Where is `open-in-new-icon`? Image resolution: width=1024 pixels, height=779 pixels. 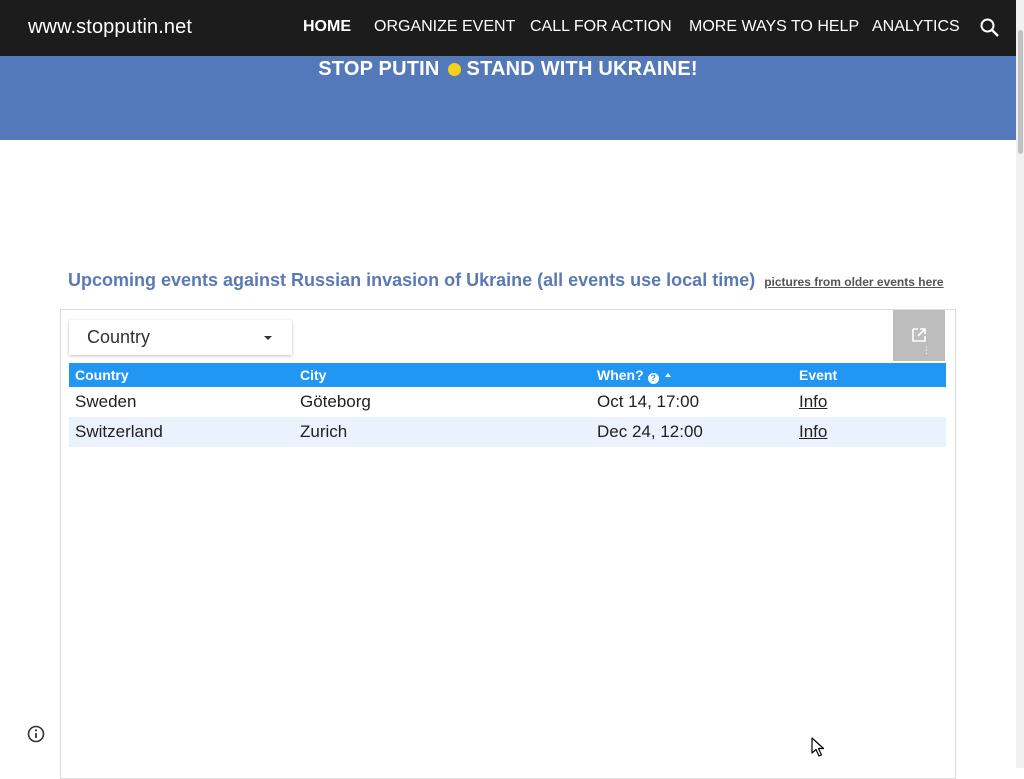 open-in-new-icon is located at coordinates (919, 335).